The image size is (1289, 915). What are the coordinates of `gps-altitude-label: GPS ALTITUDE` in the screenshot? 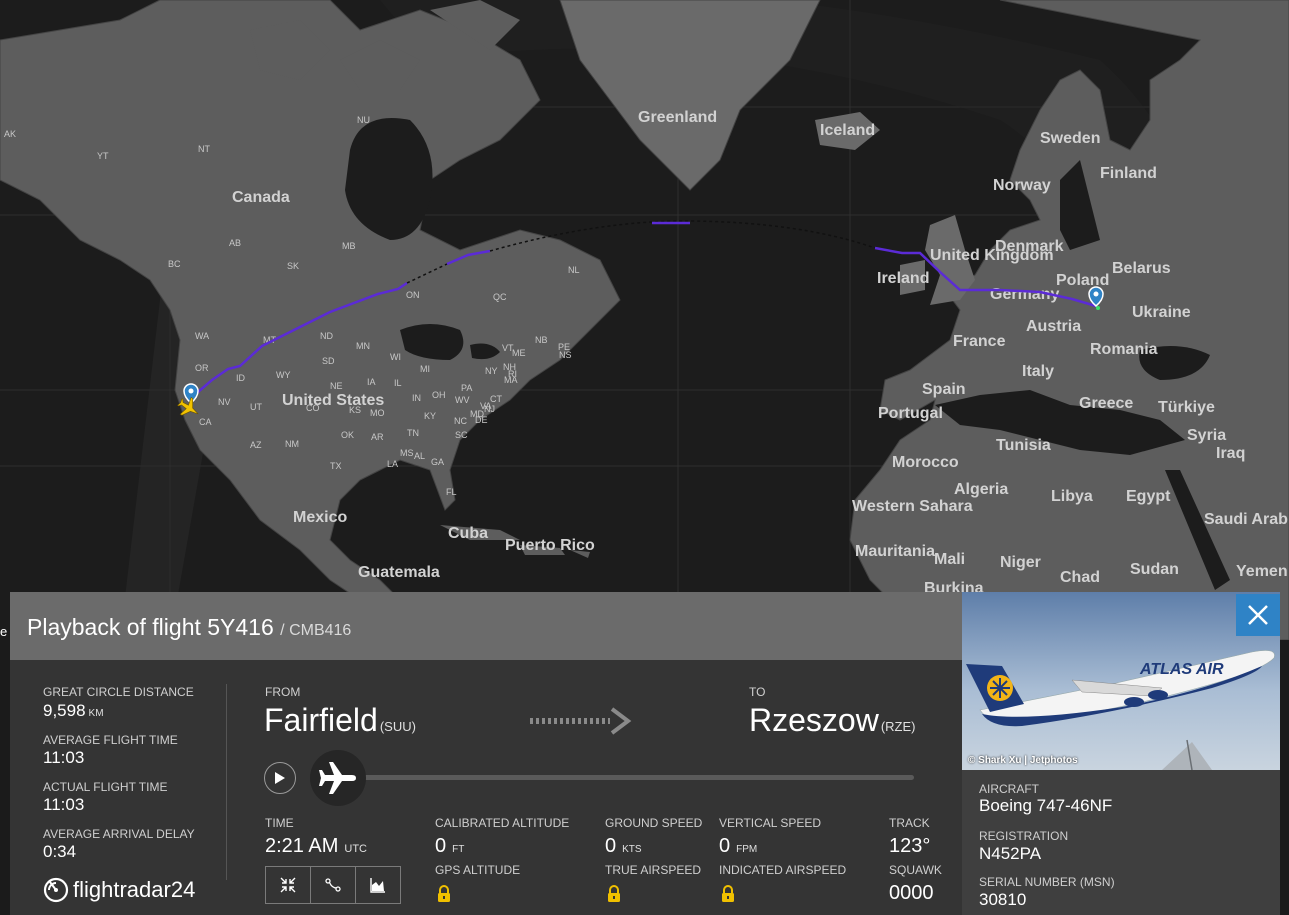 It's located at (478, 870).